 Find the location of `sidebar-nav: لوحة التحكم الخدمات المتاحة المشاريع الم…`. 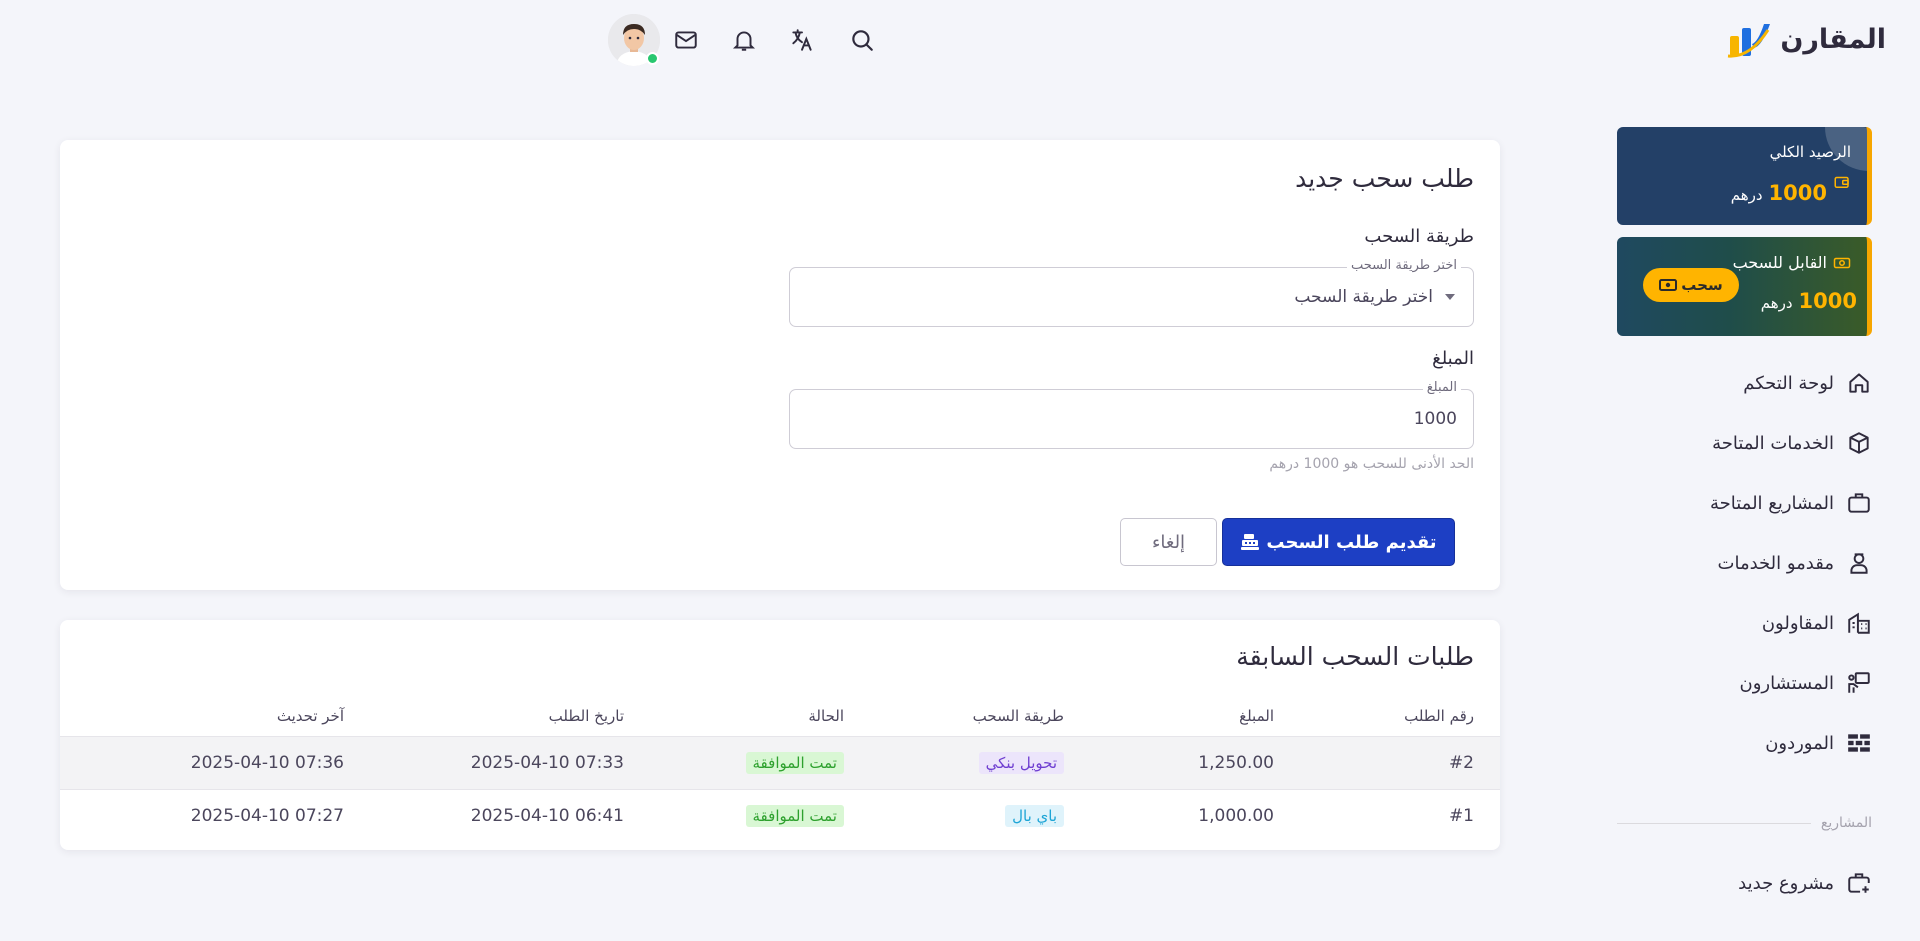

sidebar-nav: لوحة التحكم الخدمات المتاحة المشاريع الم… is located at coordinates (1744, 563).